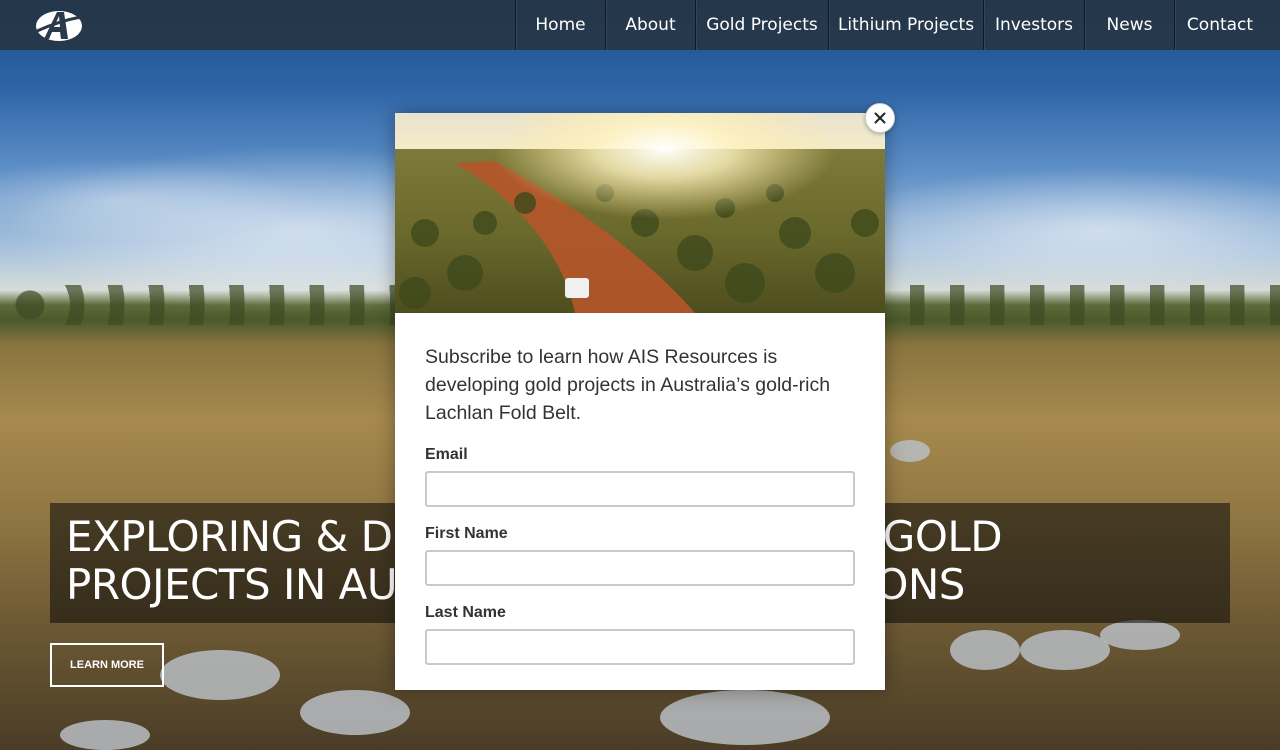 The width and height of the screenshot is (1280, 750). Describe the element at coordinates (640, 489) in the screenshot. I see `email-field` at that location.